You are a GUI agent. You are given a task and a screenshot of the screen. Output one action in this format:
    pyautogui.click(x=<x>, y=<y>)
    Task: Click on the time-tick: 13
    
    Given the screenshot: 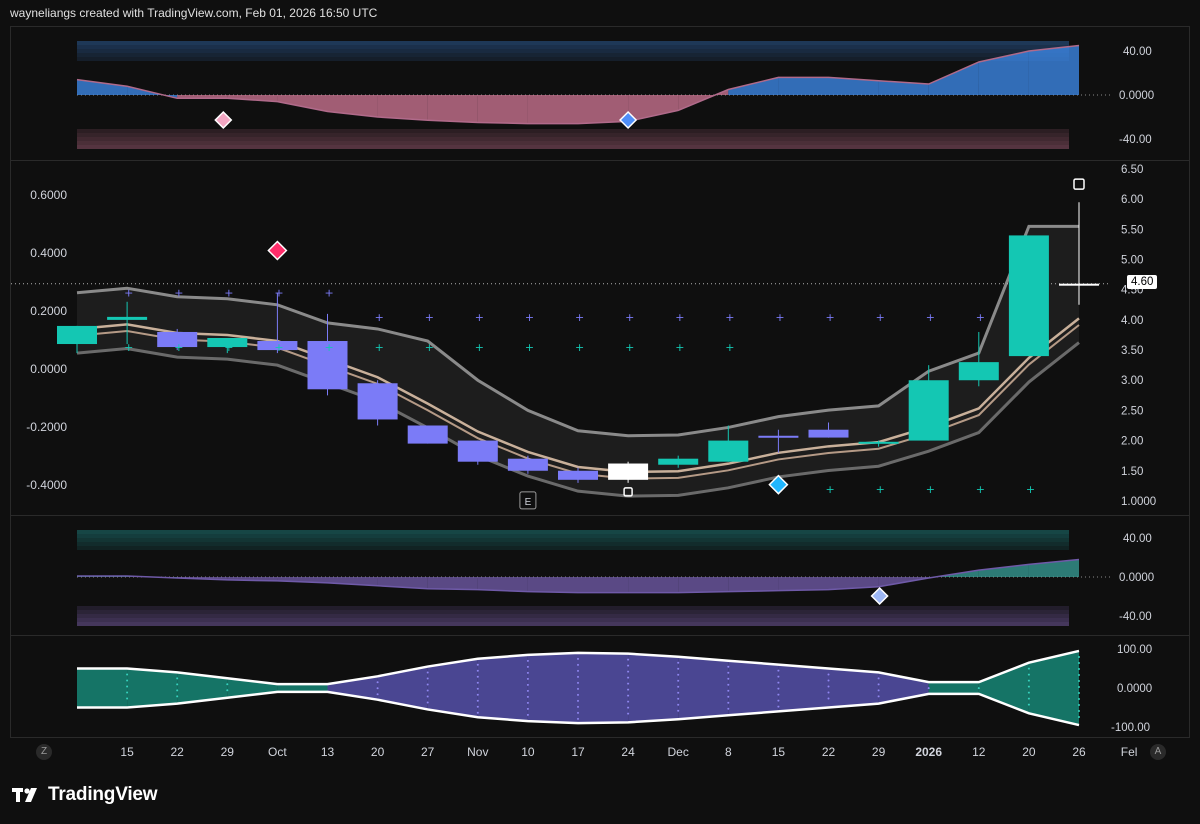 What is the action you would take?
    pyautogui.click(x=327, y=752)
    